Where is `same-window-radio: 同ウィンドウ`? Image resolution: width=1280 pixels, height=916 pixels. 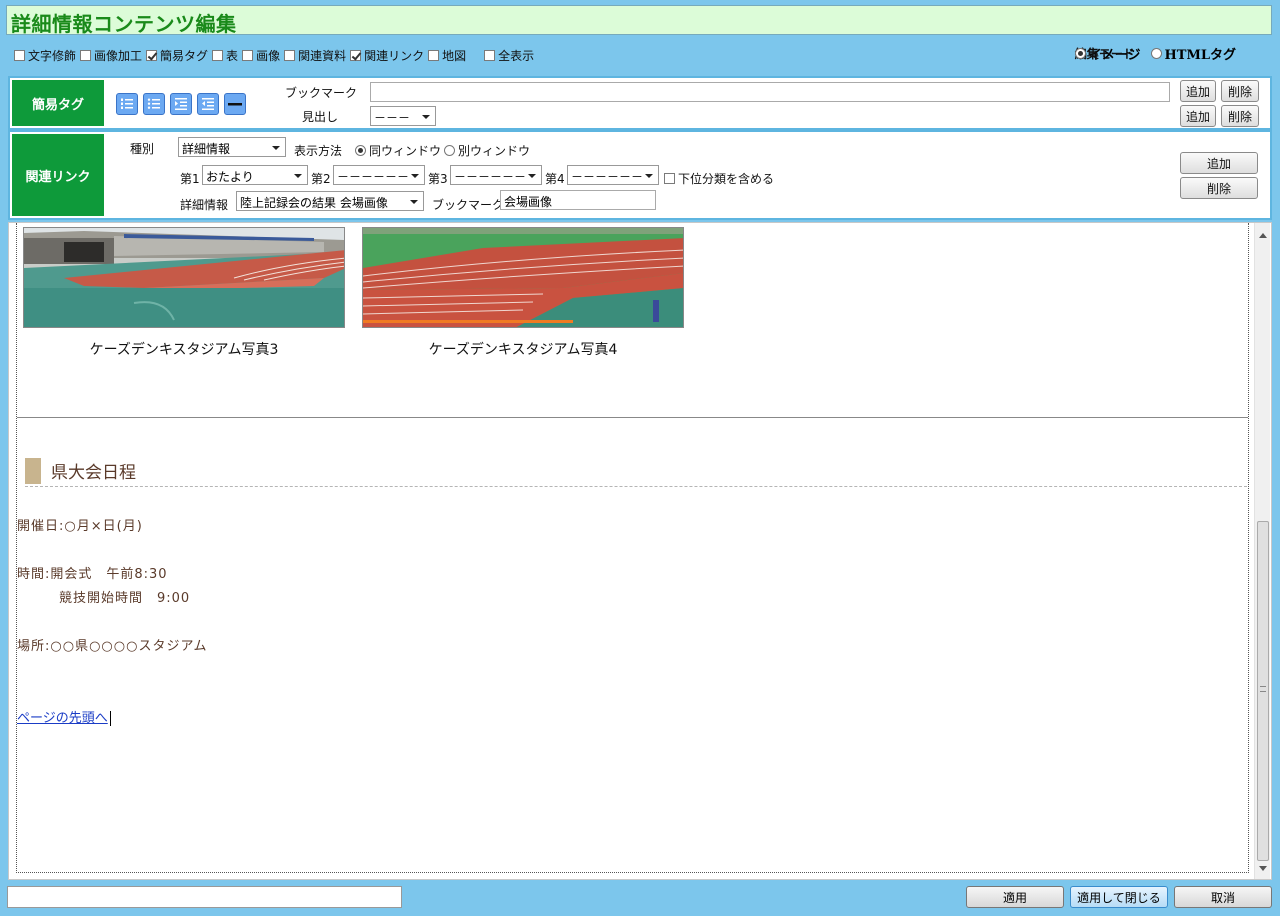
same-window-radio: 同ウィンドウ is located at coordinates (398, 150).